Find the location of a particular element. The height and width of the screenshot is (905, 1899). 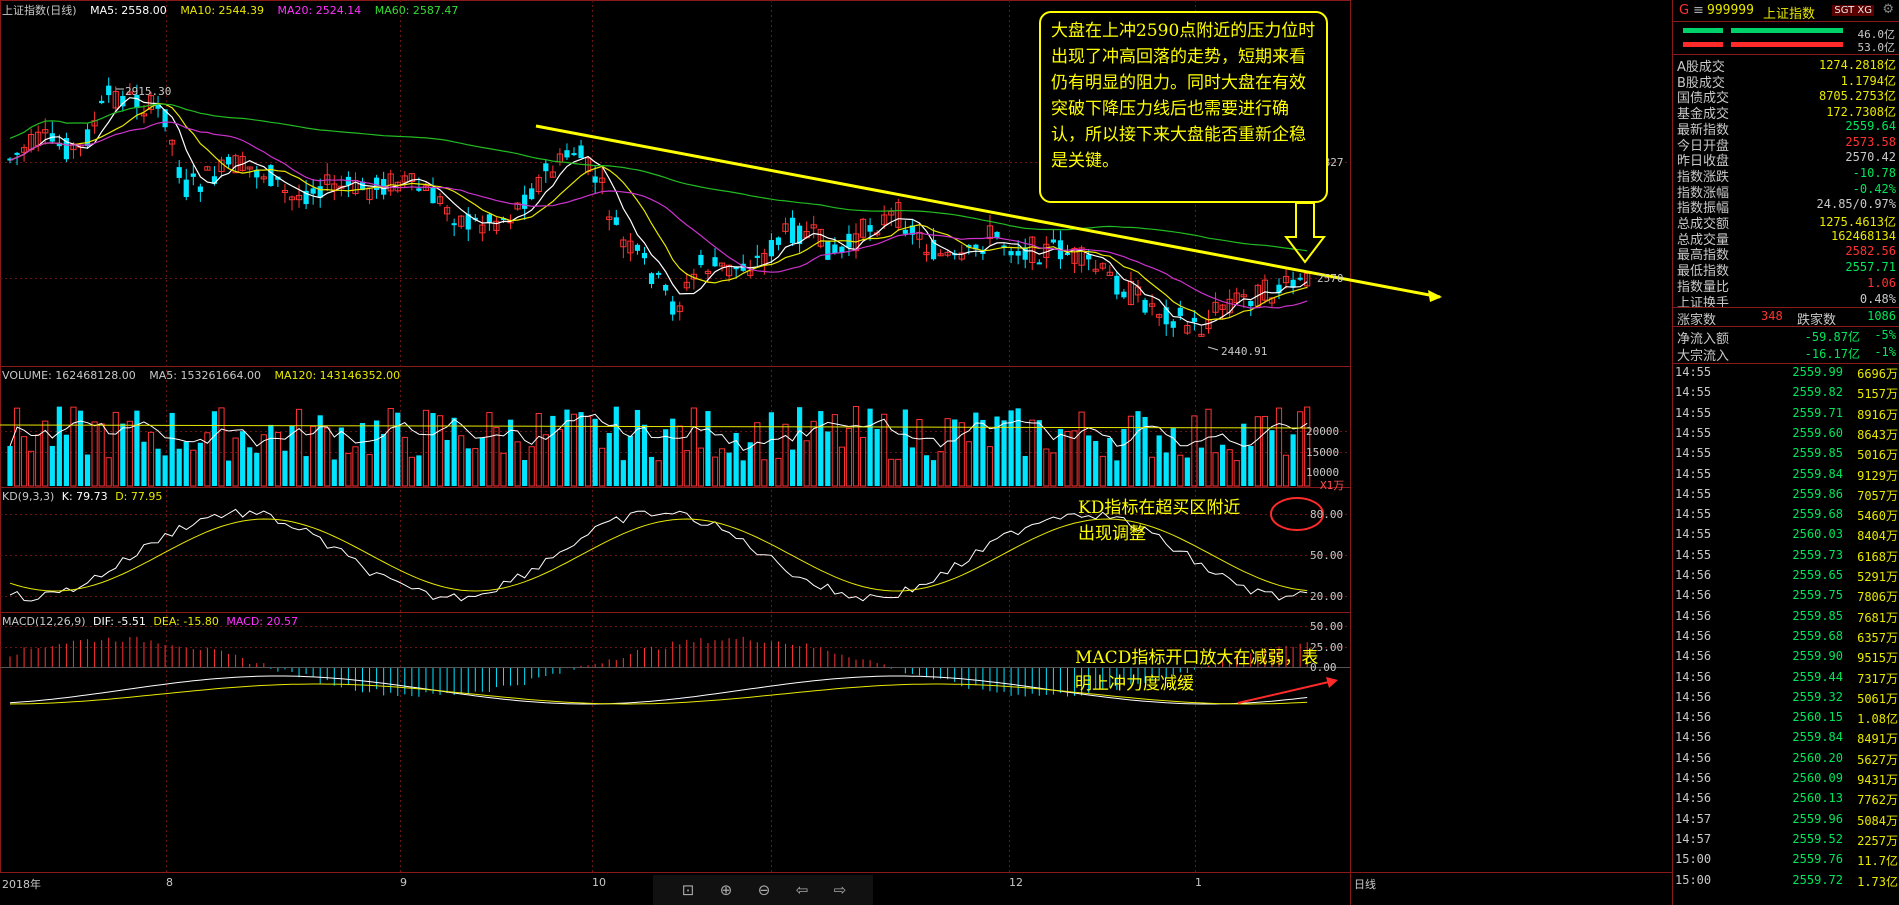

volume-ma120-line is located at coordinates (655, 426).